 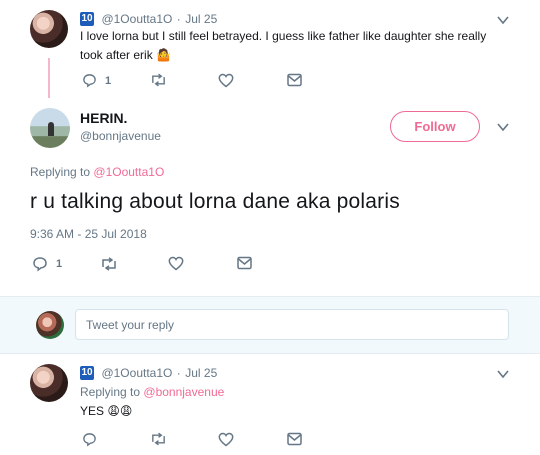 I want to click on replying-to: Replying to @bonnjavenue, so click(x=152, y=392).